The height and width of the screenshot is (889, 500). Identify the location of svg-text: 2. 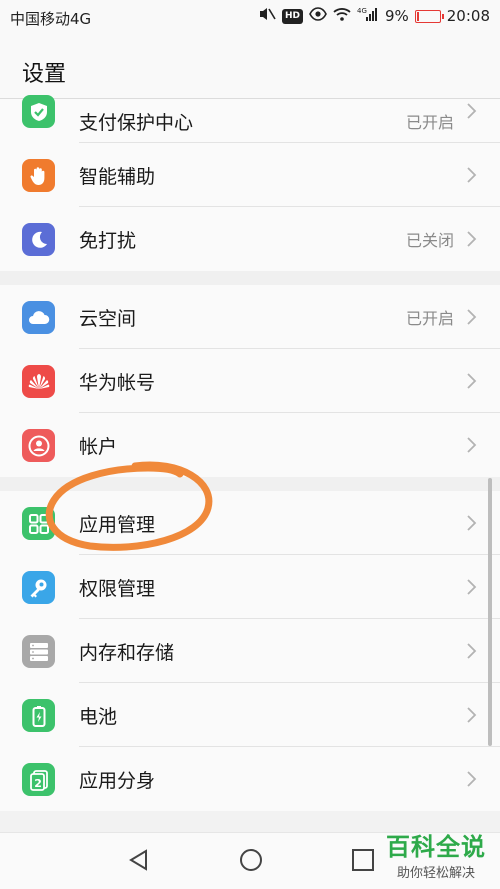
(38, 783).